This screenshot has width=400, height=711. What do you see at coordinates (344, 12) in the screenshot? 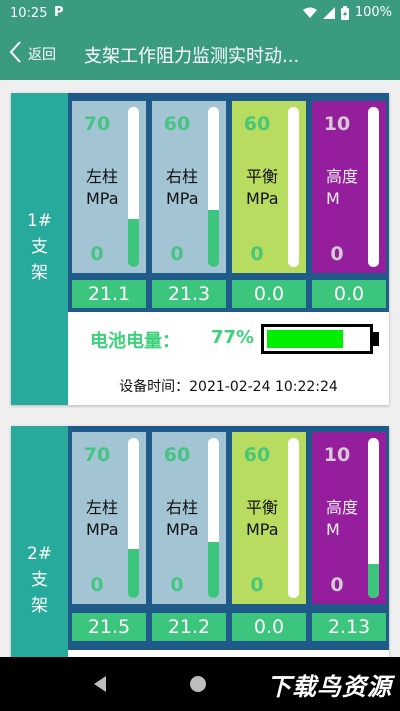
I see `battery-charging-icon` at bounding box center [344, 12].